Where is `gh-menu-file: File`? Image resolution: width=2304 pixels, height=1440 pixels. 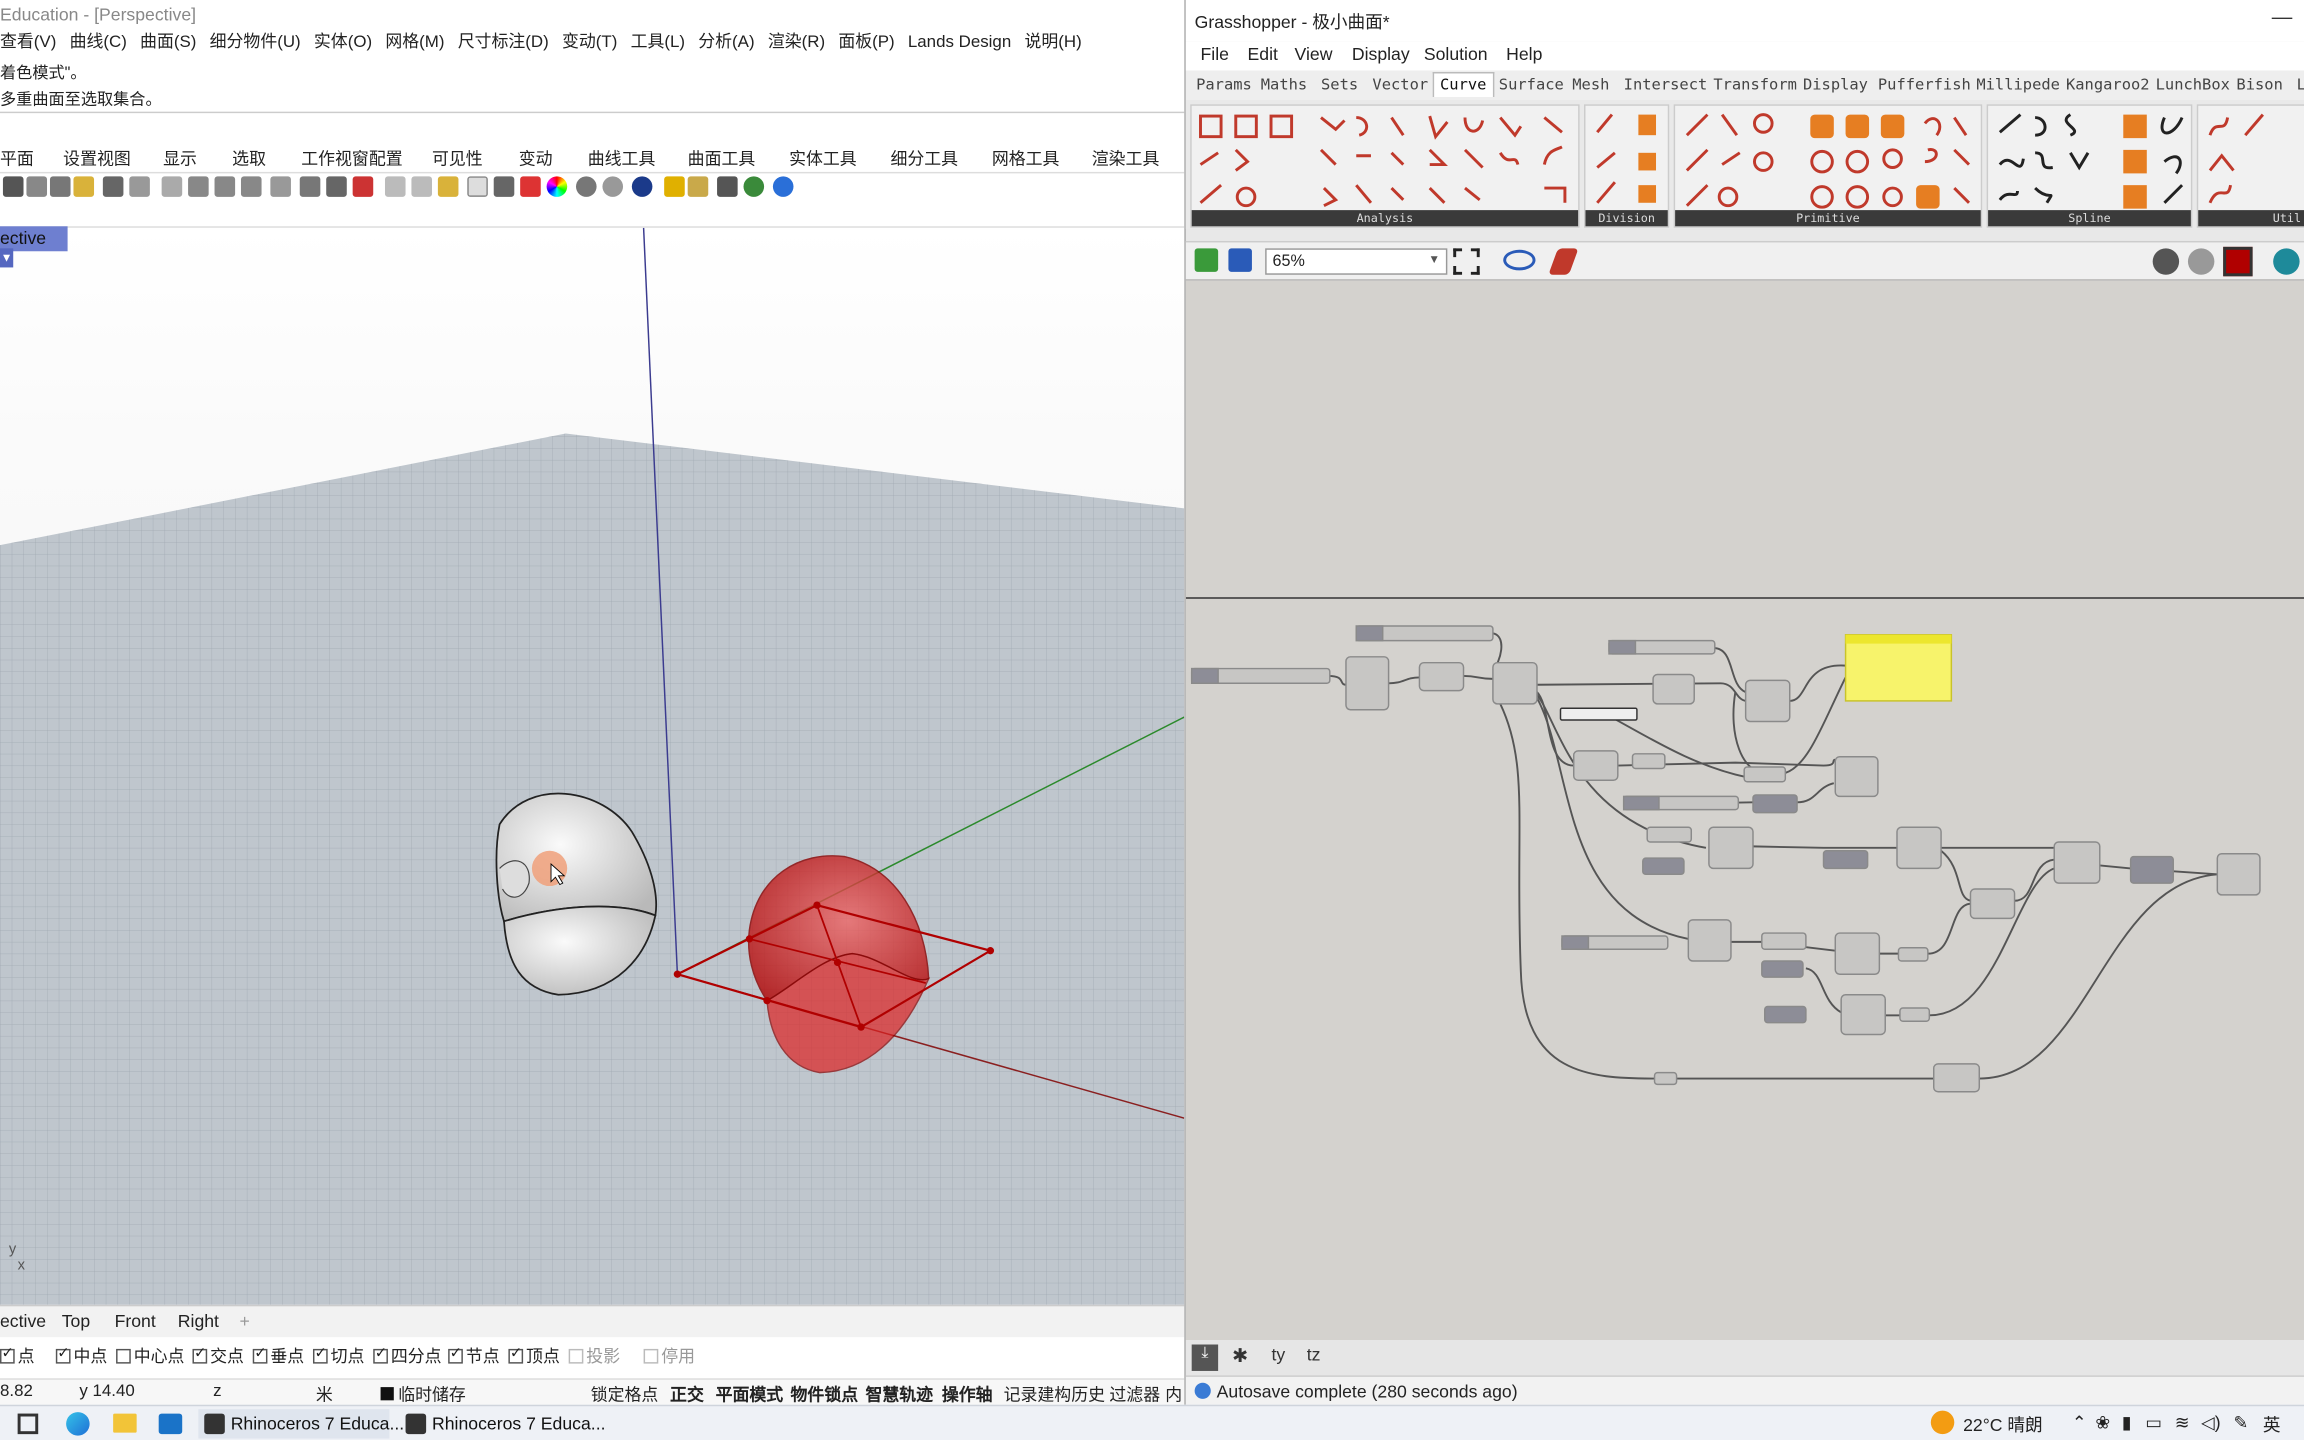
gh-menu-file: File is located at coordinates (1214, 54).